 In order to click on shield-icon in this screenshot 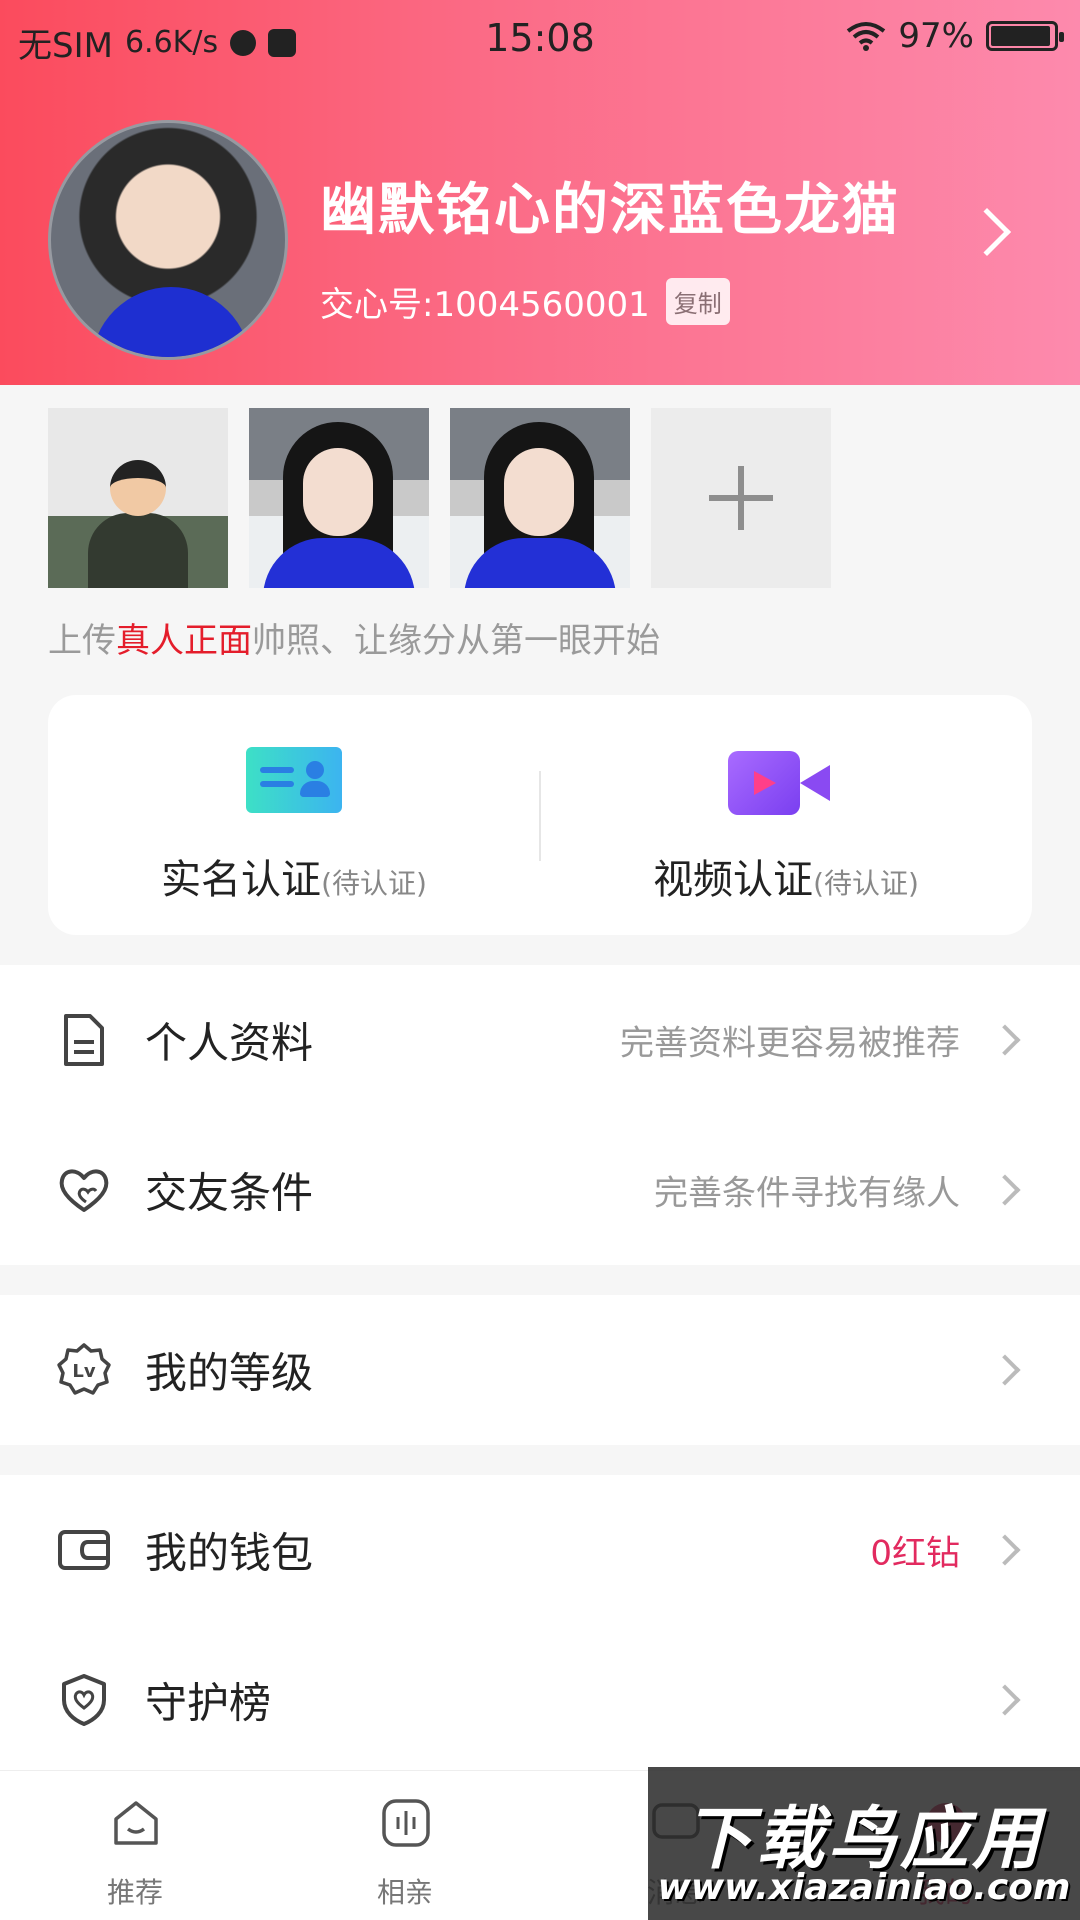, I will do `click(84, 1700)`.